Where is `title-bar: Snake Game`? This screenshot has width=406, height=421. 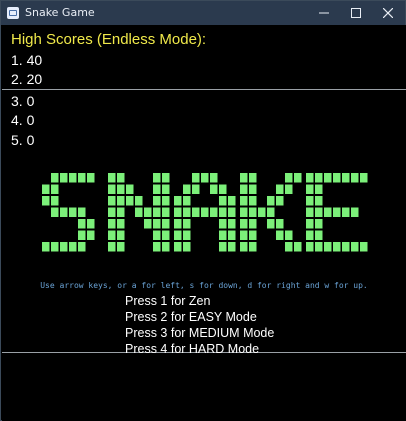 title-bar: Snake Game is located at coordinates (203, 13).